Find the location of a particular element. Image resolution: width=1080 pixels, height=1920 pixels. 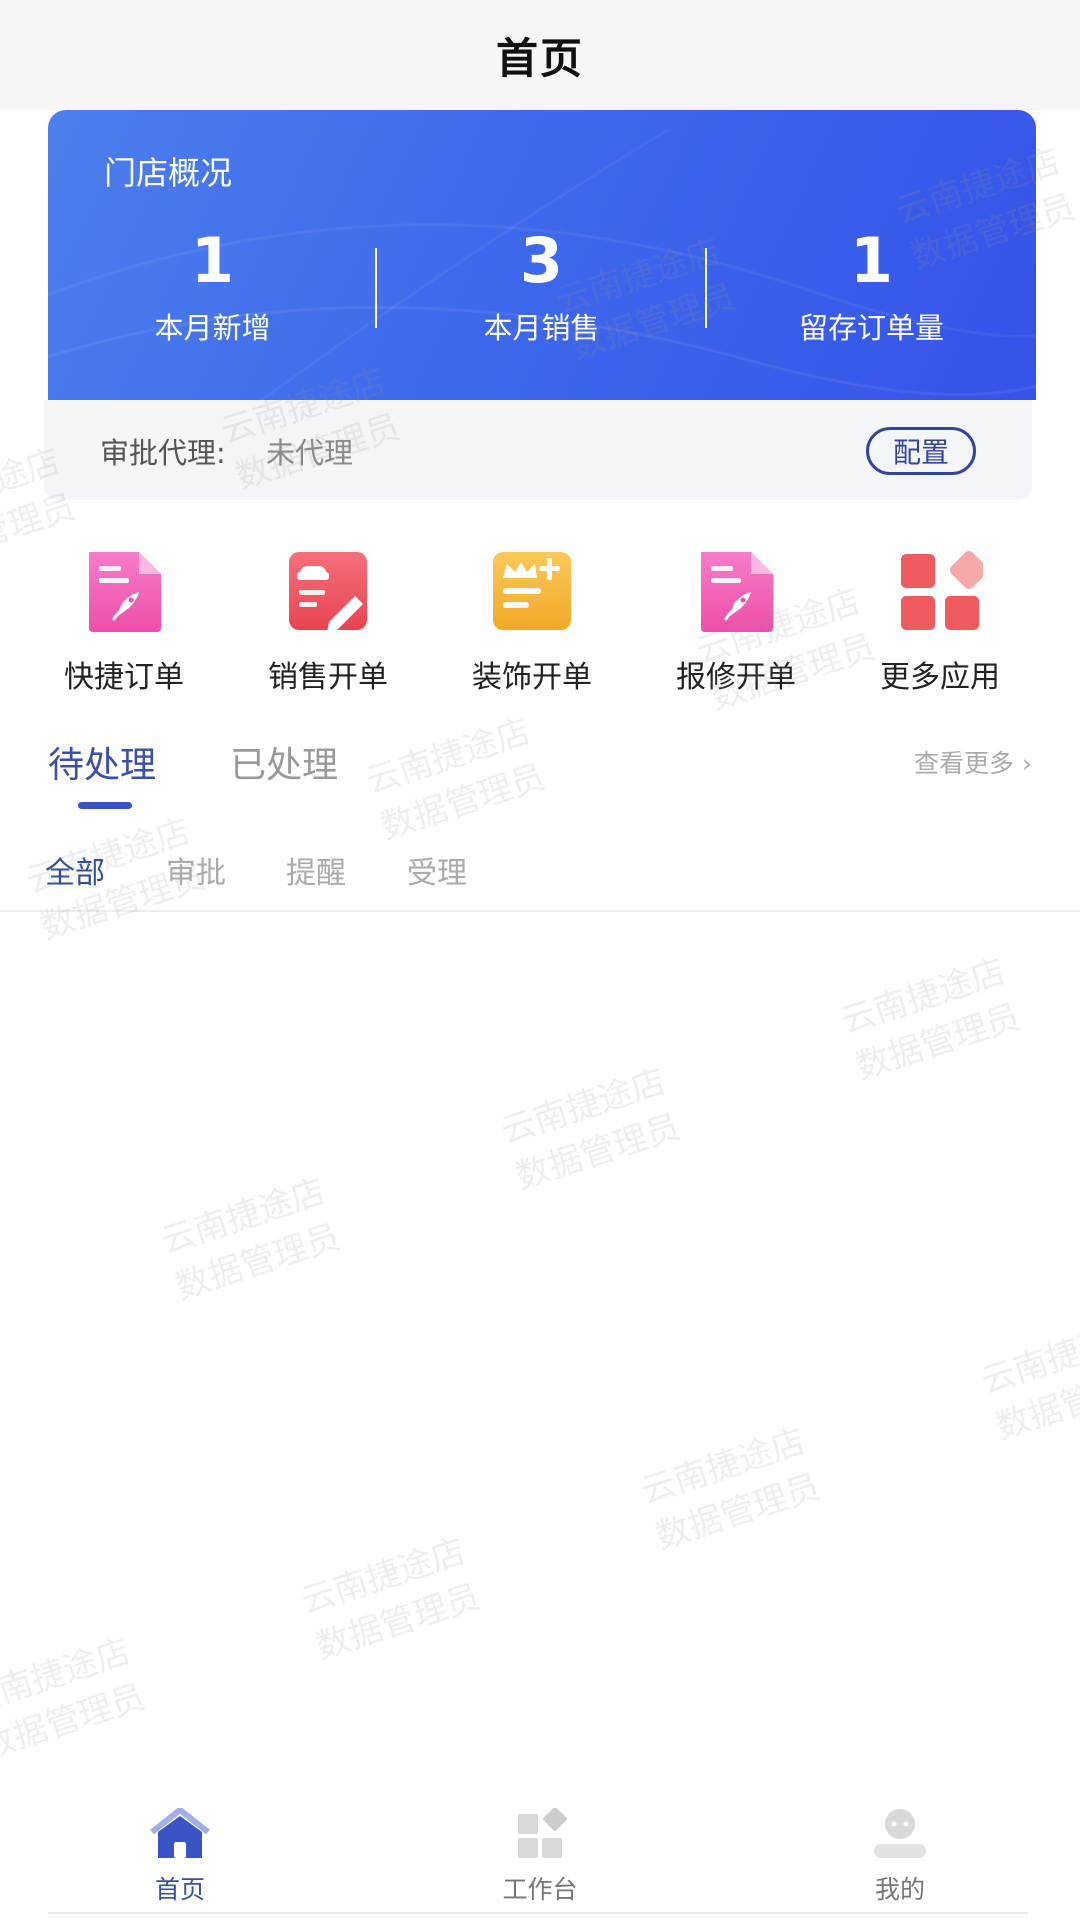

profile-icon is located at coordinates (900, 1833).